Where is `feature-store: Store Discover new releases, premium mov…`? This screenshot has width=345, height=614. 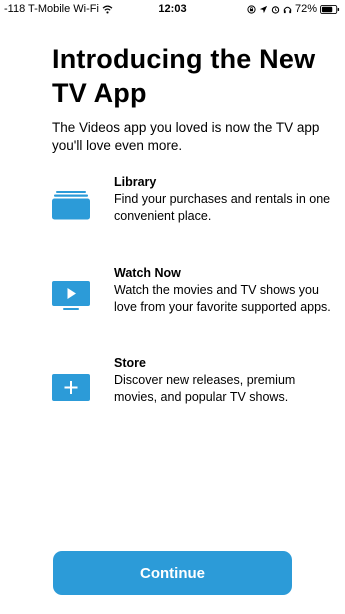 feature-store: Store Discover new releases, premium mov… is located at coordinates (192, 390).